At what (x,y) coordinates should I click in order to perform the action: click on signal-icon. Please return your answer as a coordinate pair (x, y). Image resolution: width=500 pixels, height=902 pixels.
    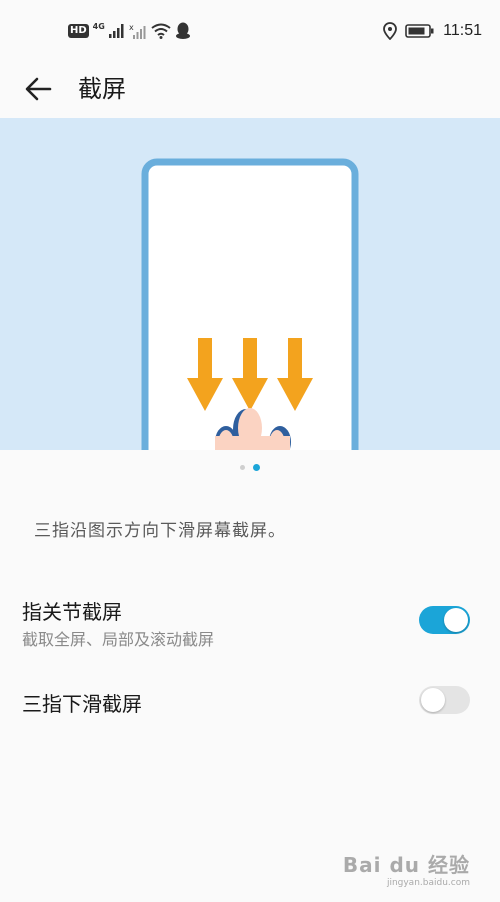
    Looking at the image, I should click on (116, 31).